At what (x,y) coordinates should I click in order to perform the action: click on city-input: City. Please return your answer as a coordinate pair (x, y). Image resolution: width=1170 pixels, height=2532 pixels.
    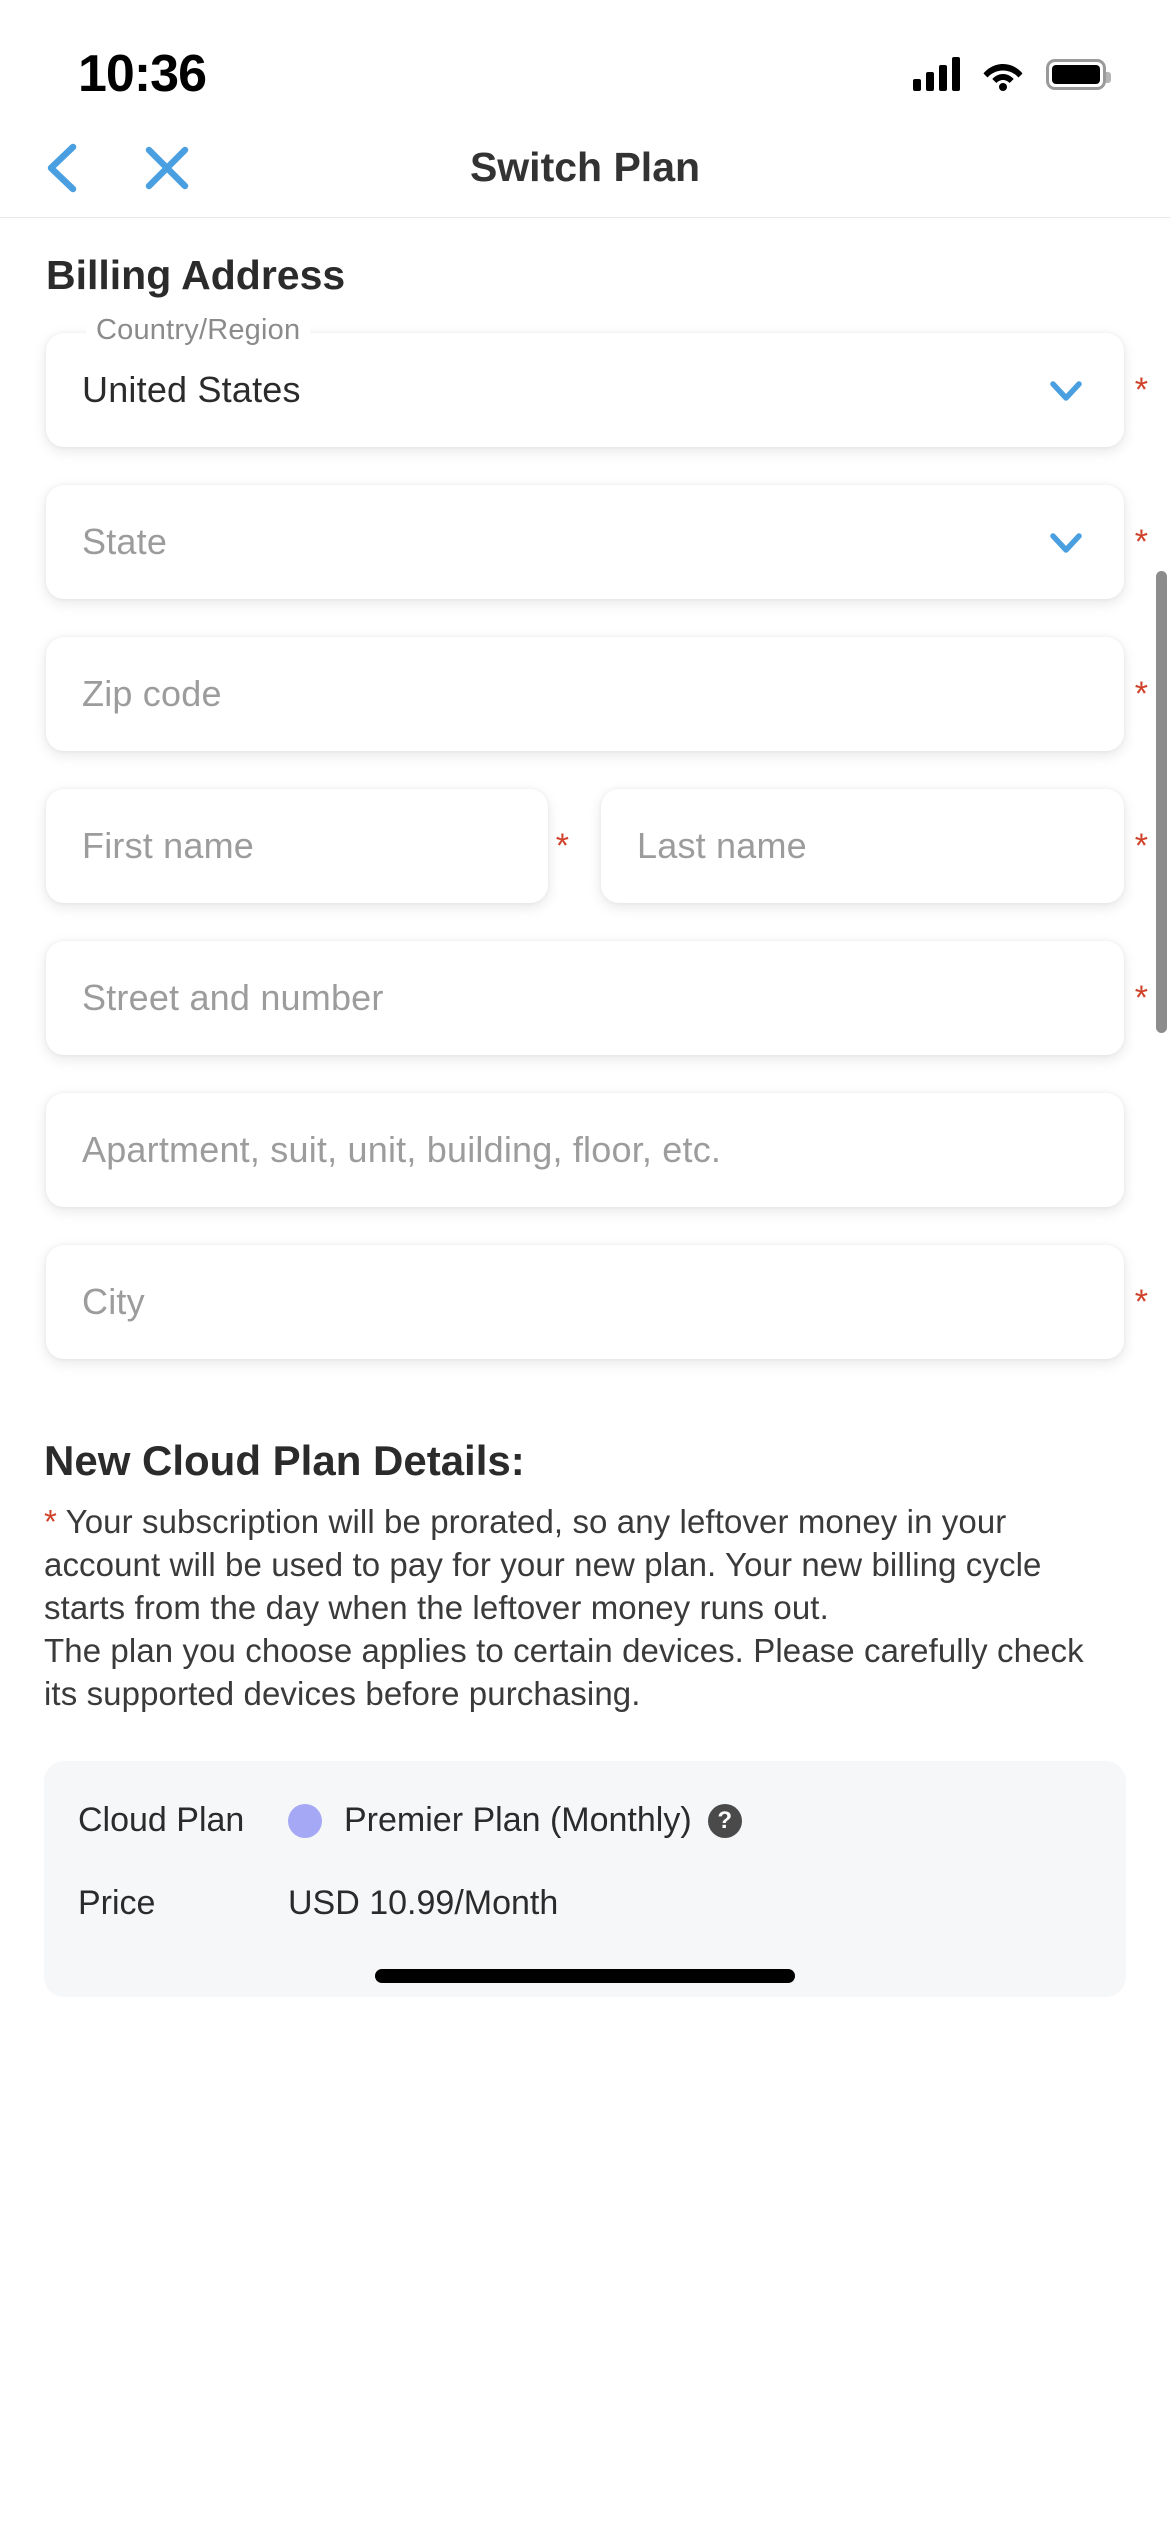
    Looking at the image, I should click on (585, 1302).